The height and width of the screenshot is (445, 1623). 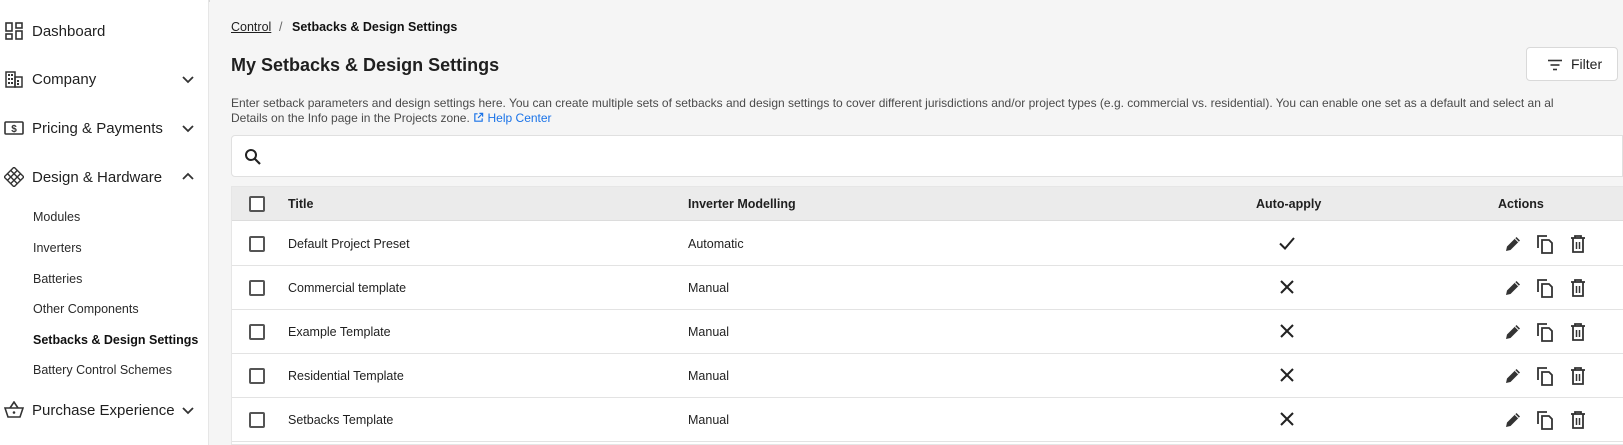 I want to click on search-icon, so click(x=253, y=157).